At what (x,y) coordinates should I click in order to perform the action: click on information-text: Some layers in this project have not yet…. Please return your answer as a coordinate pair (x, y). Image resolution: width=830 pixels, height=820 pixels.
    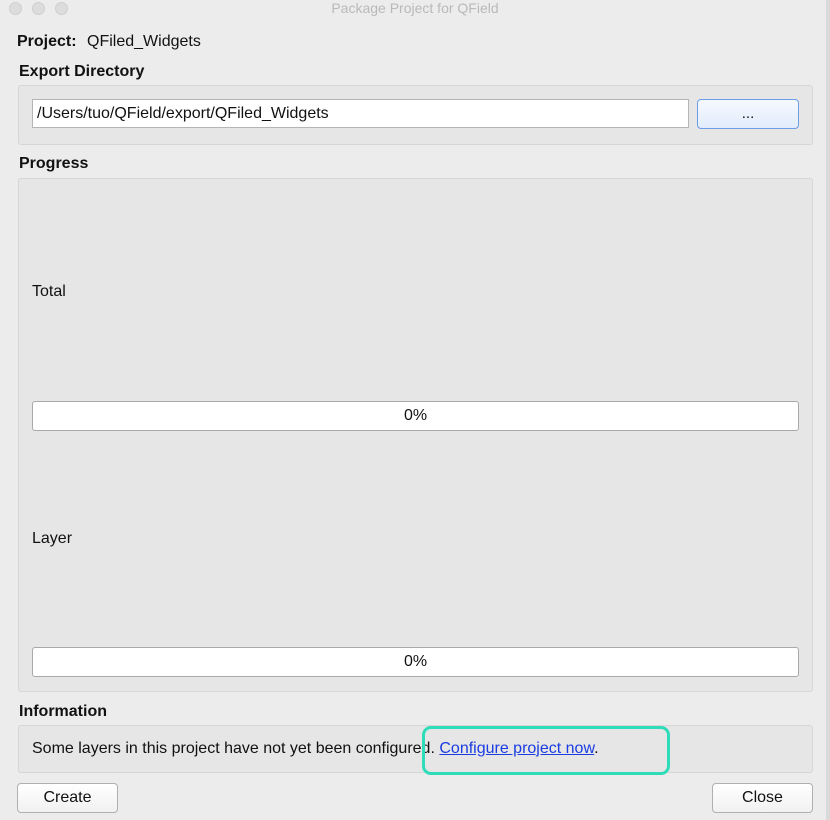
    Looking at the image, I should click on (233, 748).